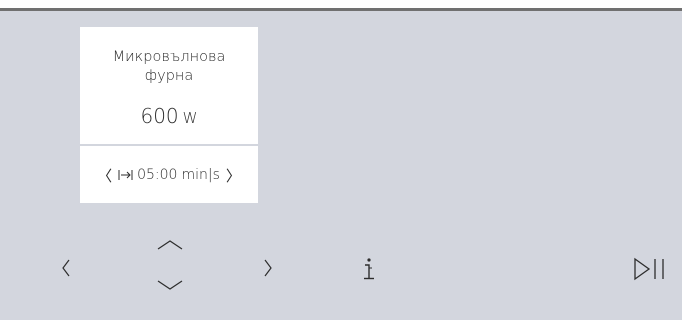 The image size is (682, 320). I want to click on chevron-down-icon, so click(170, 285).